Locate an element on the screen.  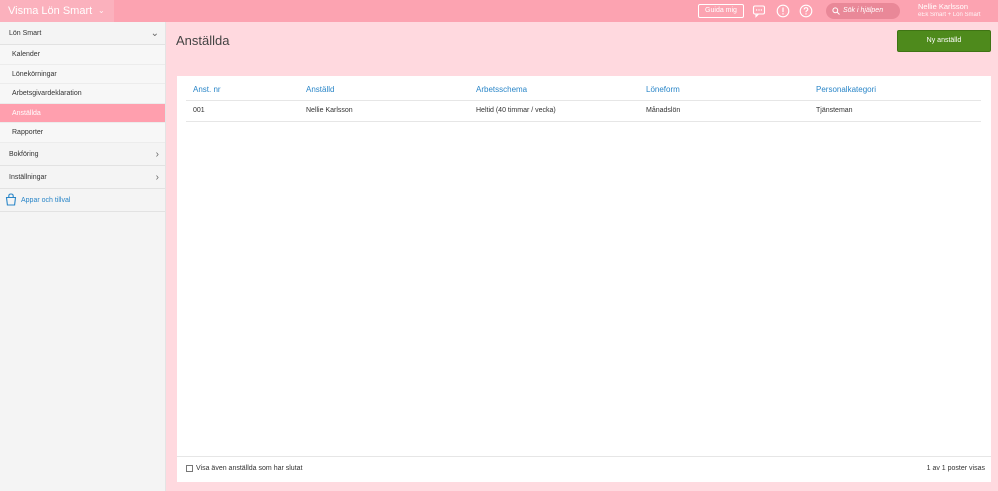
search-placeholder: Sök i hjälpen is located at coordinates (863, 10).